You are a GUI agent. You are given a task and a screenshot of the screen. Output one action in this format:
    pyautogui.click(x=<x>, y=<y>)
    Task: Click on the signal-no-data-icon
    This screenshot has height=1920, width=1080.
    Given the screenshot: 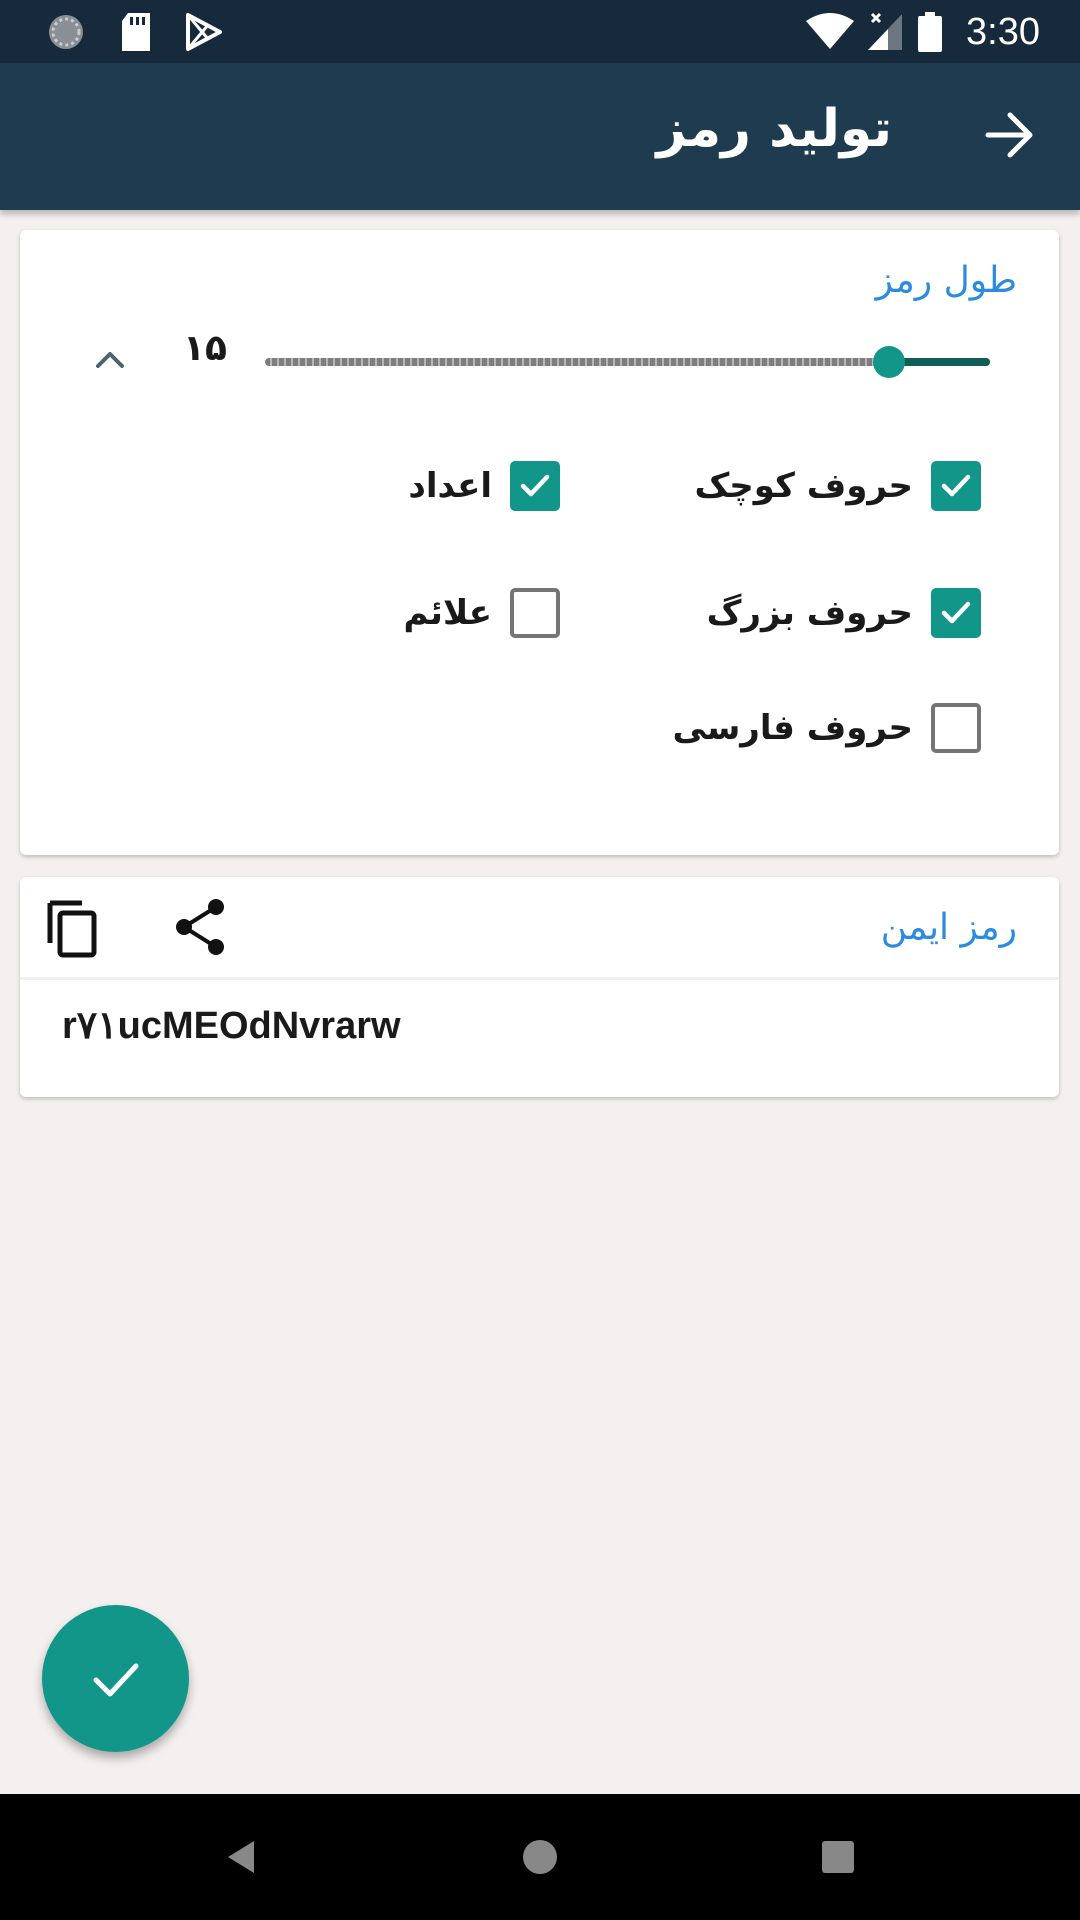 What is the action you would take?
    pyautogui.click(x=885, y=31)
    